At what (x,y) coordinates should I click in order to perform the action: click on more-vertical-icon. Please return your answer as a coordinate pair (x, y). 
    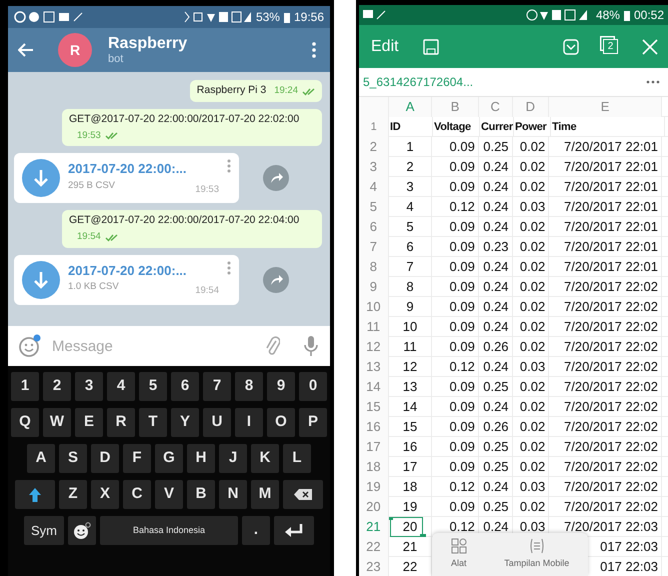
    Looking at the image, I should click on (314, 50).